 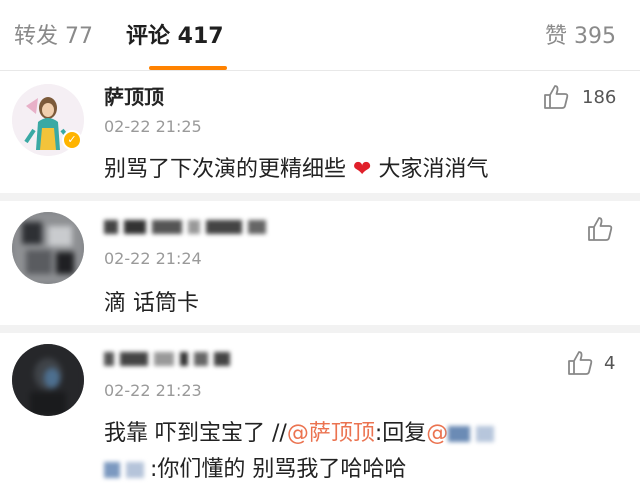 What do you see at coordinates (610, 363) in the screenshot?
I see `like-count: 4` at bounding box center [610, 363].